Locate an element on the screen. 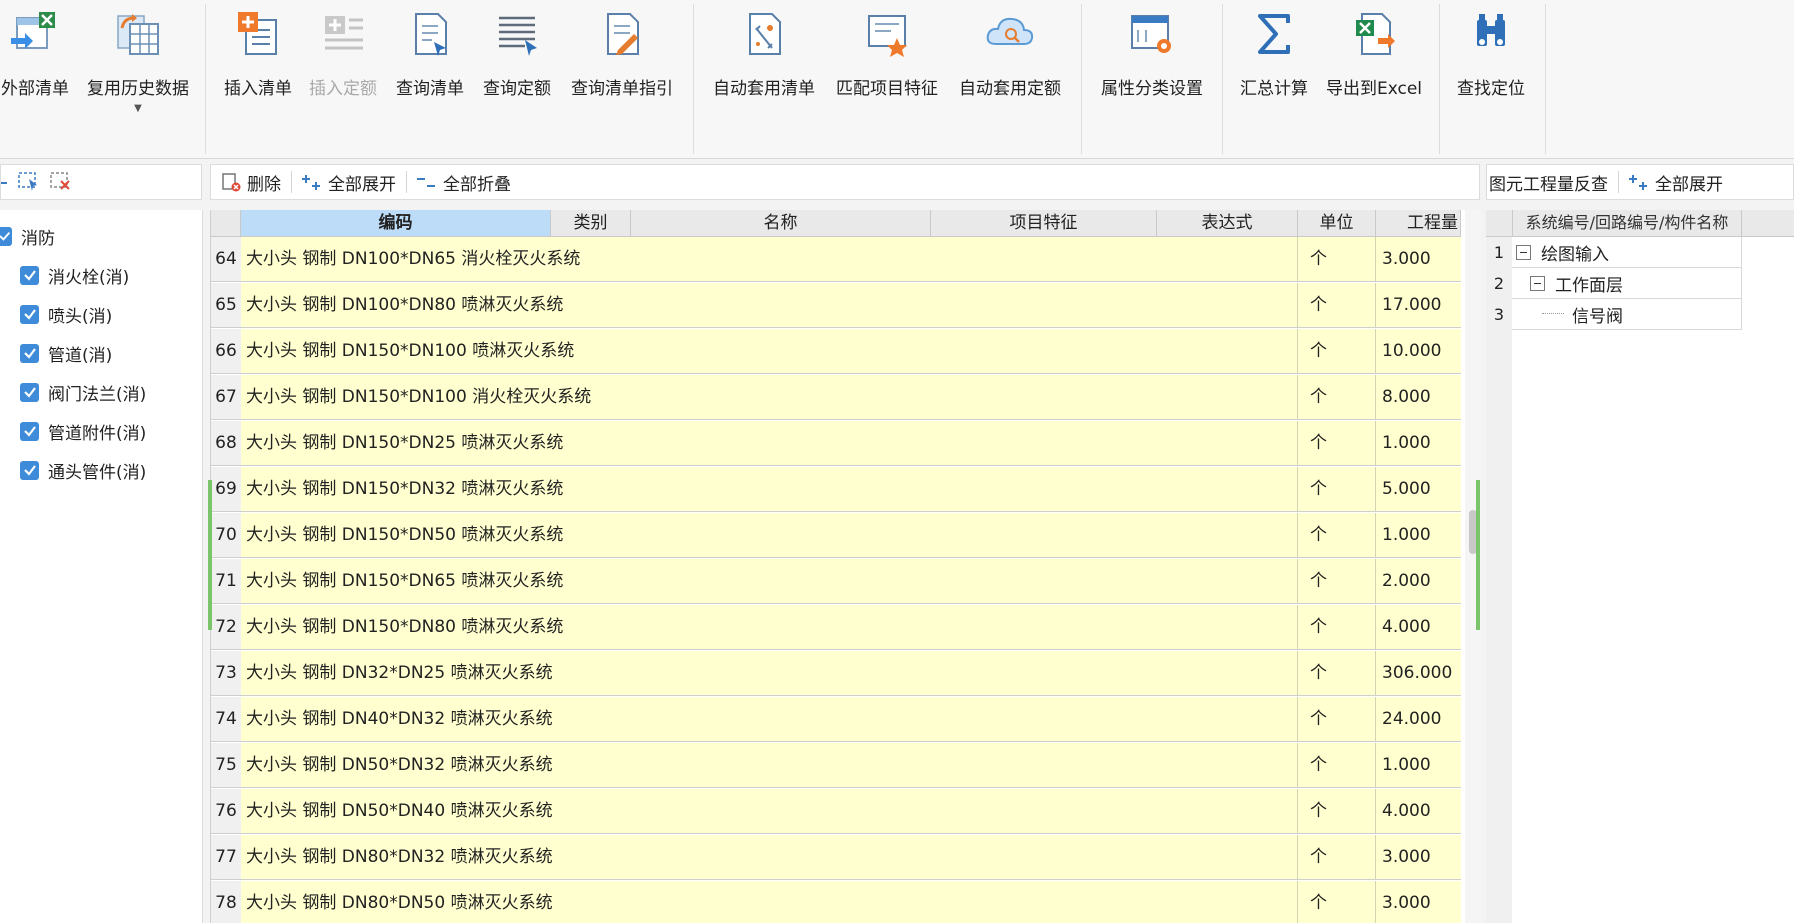 This screenshot has height=923, width=1794. query-quota-button: 查询定额 is located at coordinates (517, 73).